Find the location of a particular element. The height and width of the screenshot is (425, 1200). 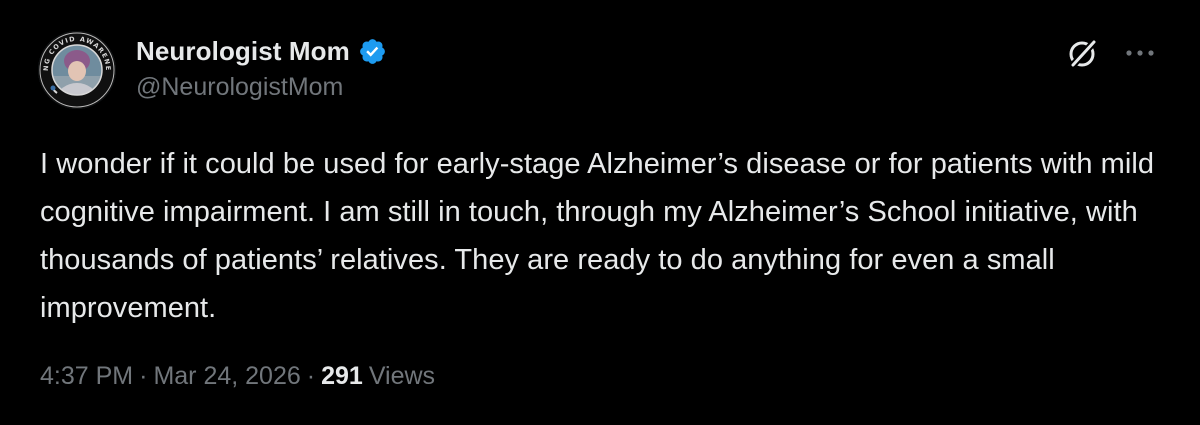

author-name-row: Neurologist Mom is located at coordinates (261, 51).